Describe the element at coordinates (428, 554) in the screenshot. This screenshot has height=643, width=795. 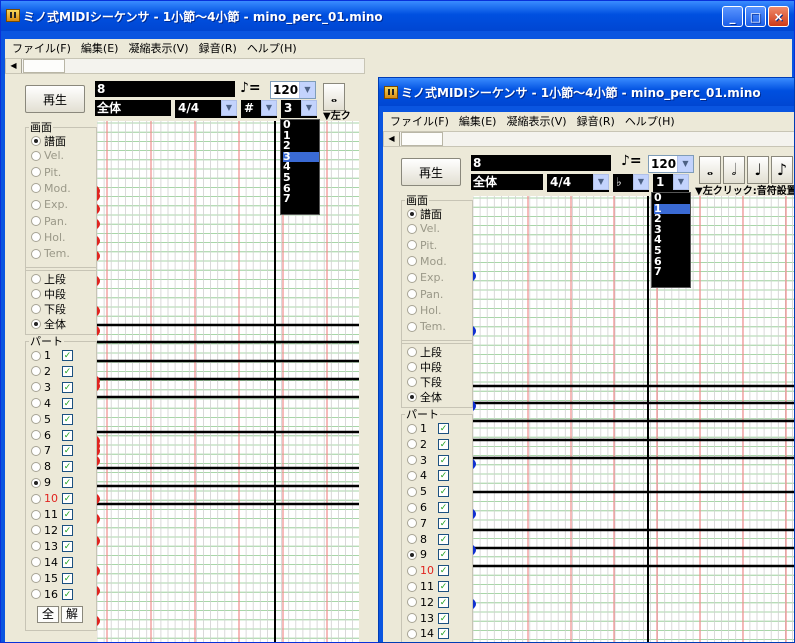
I see `part-option: 9 ✓` at that location.